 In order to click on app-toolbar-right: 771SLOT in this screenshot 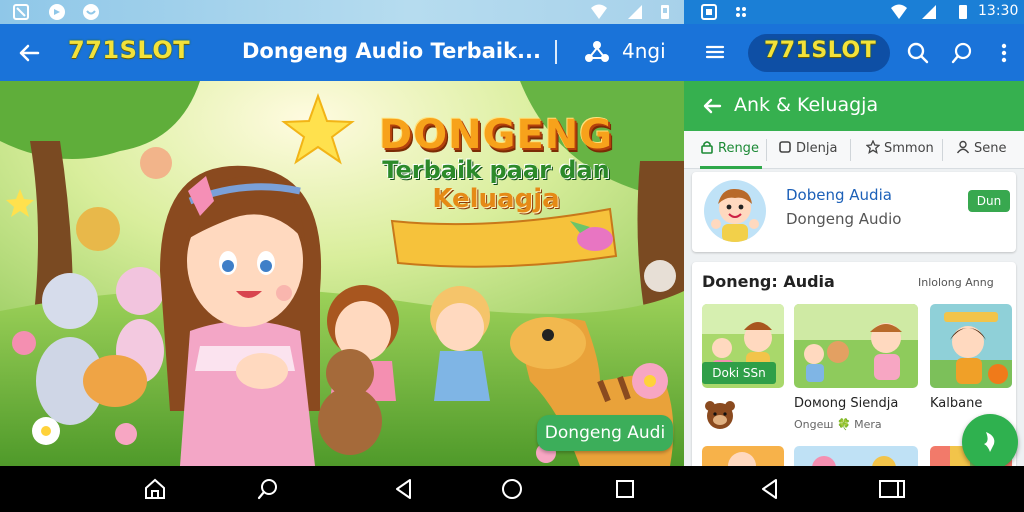, I will do `click(854, 52)`.